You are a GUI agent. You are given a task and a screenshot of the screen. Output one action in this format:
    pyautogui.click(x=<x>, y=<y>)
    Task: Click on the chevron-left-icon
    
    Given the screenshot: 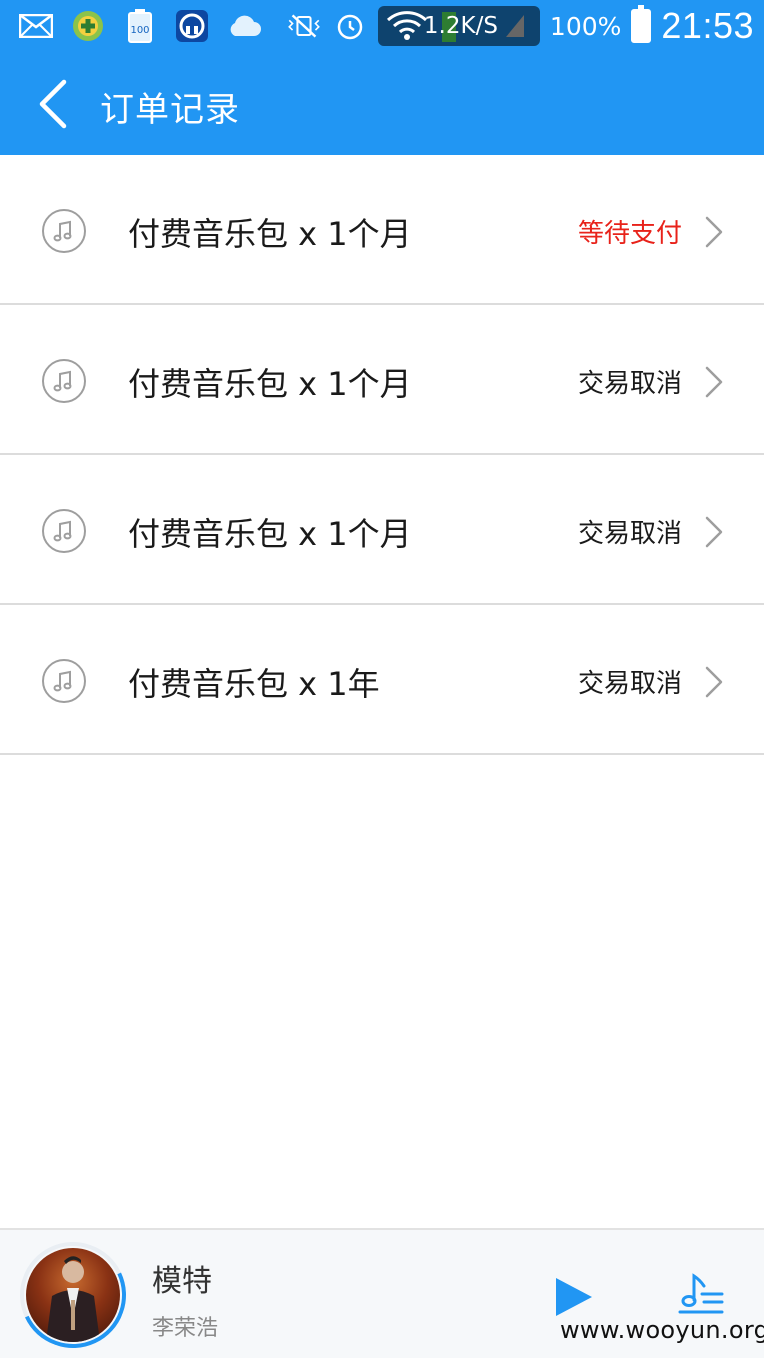 What is the action you would take?
    pyautogui.click(x=54, y=104)
    